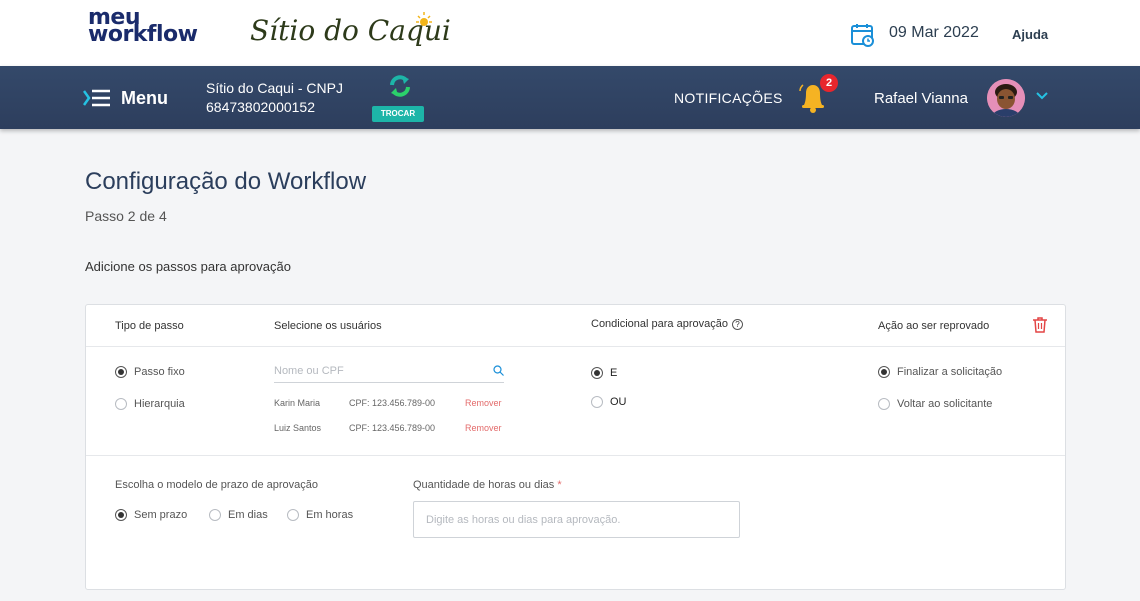 Image resolution: width=1140 pixels, height=601 pixels. I want to click on radio-sem-prazo: Sem prazo, so click(151, 515).